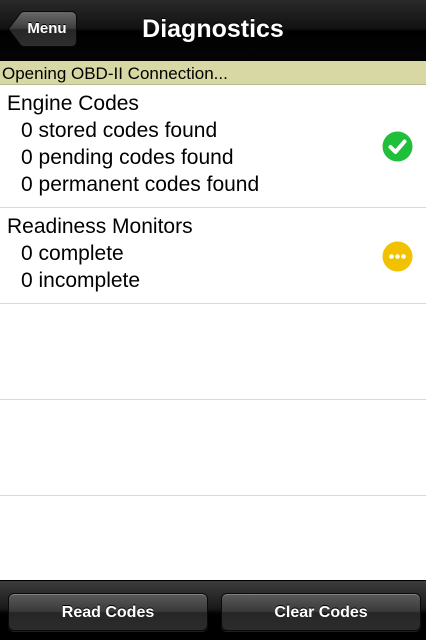  Describe the element at coordinates (47, 28) in the screenshot. I see `menu-back-button-label: Menu` at that location.